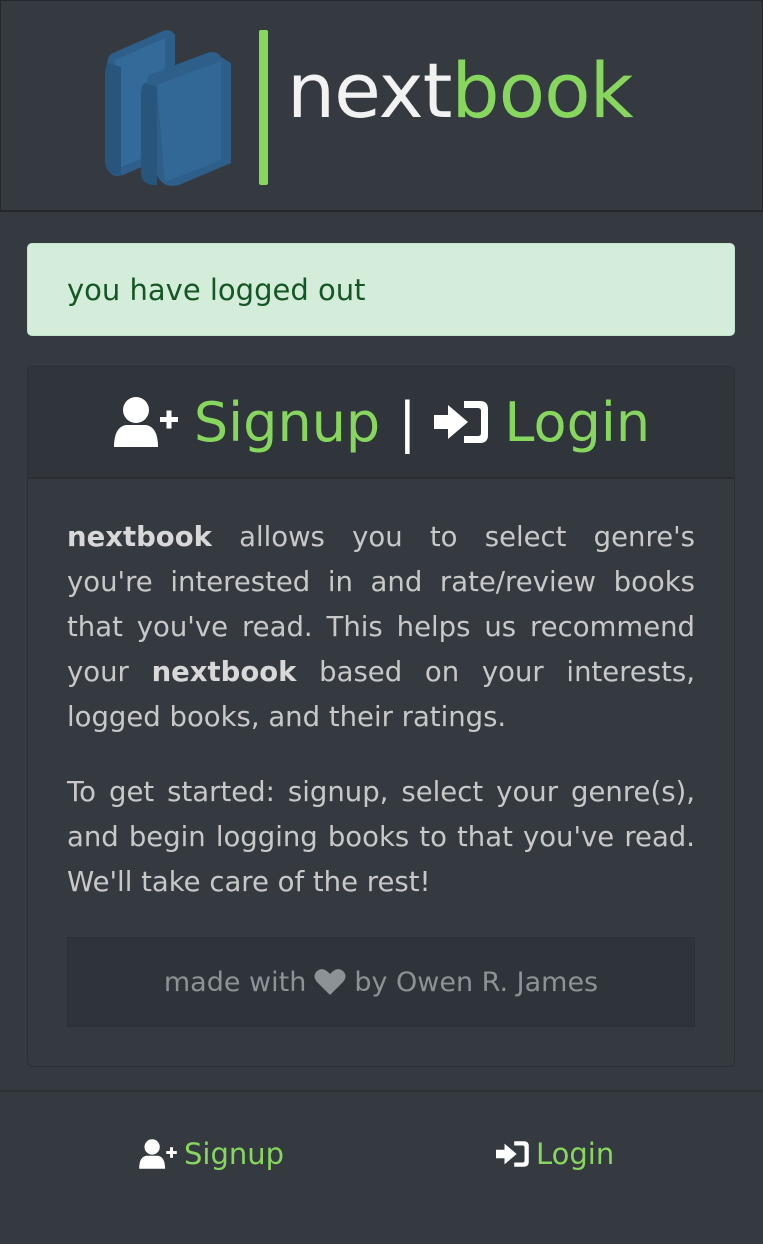 The height and width of the screenshot is (1244, 763). What do you see at coordinates (575, 1154) in the screenshot?
I see `footer-login-label: Login` at bounding box center [575, 1154].